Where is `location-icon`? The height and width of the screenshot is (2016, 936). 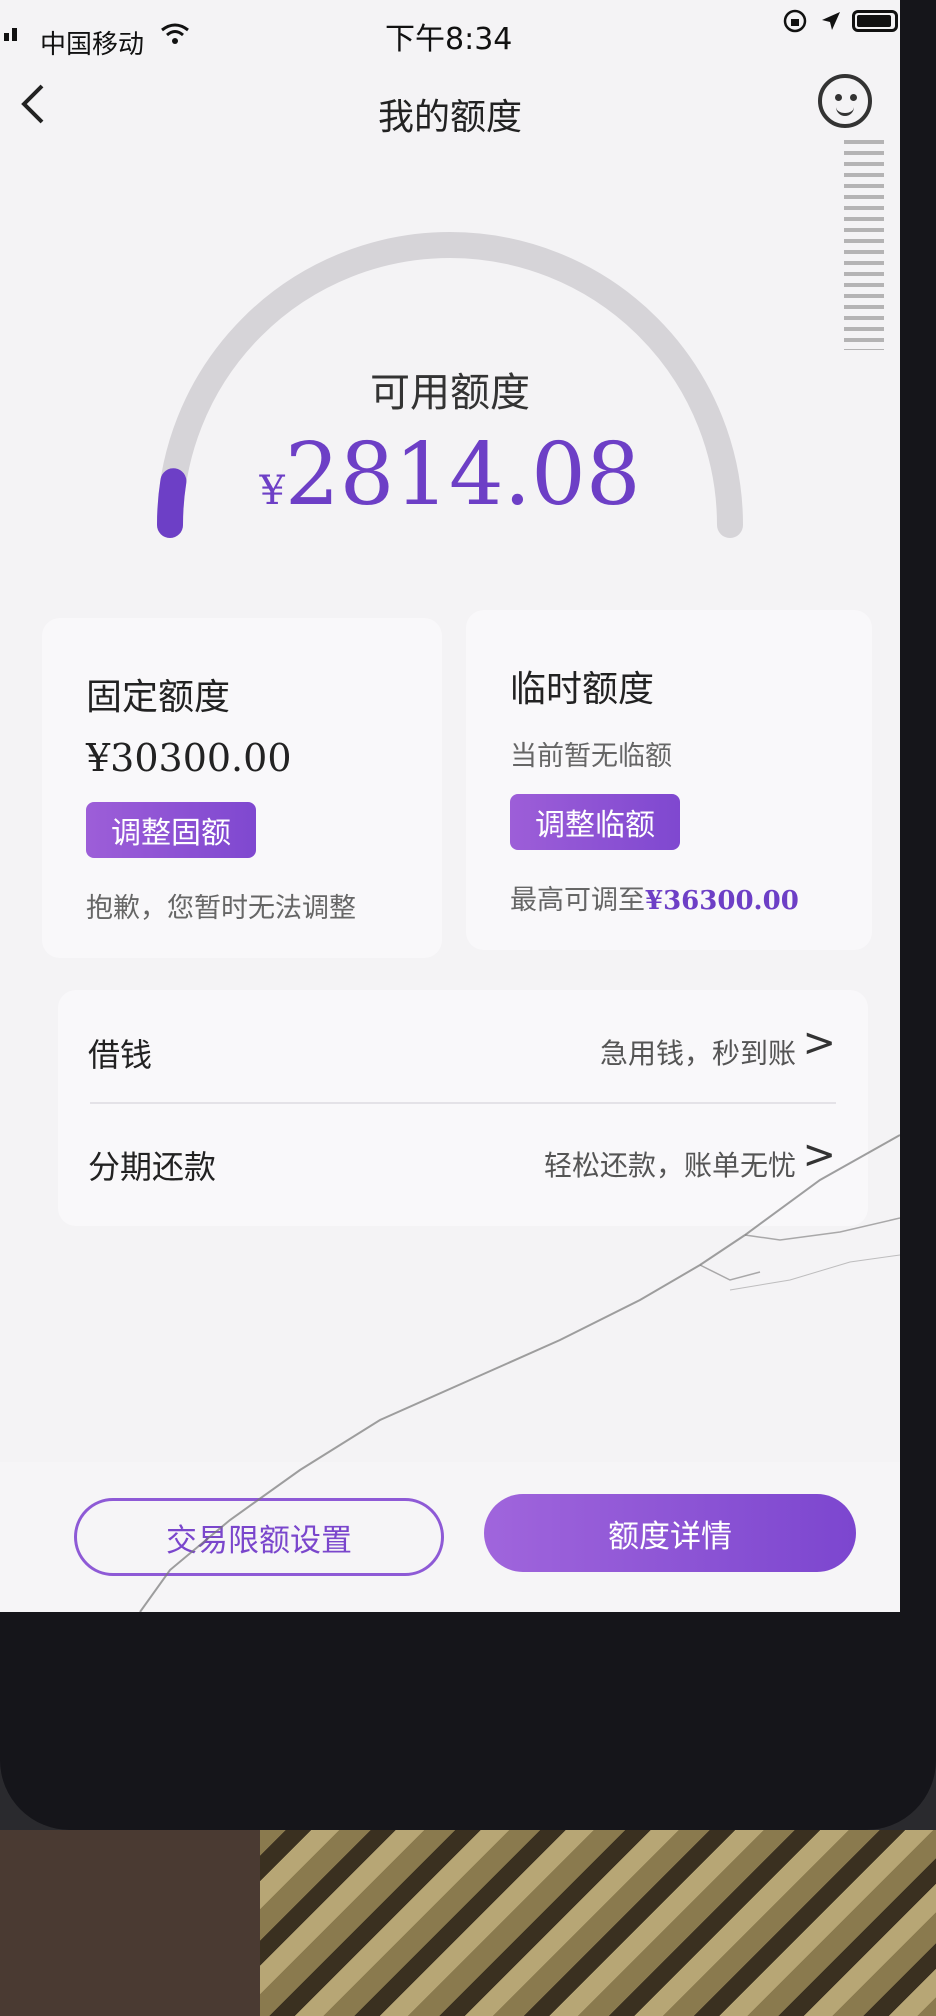 location-icon is located at coordinates (831, 24).